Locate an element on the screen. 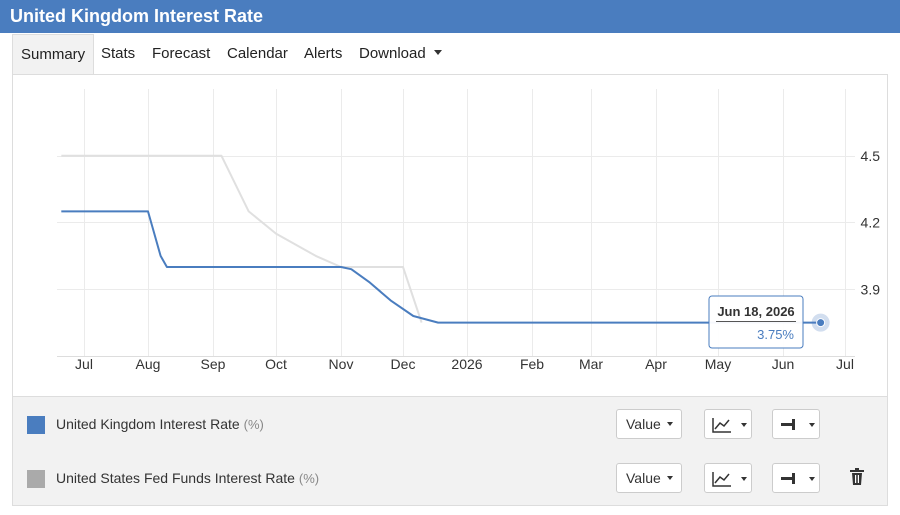 Image resolution: width=900 pixels, height=515 pixels. tab-calendar: Calendar is located at coordinates (257, 54).